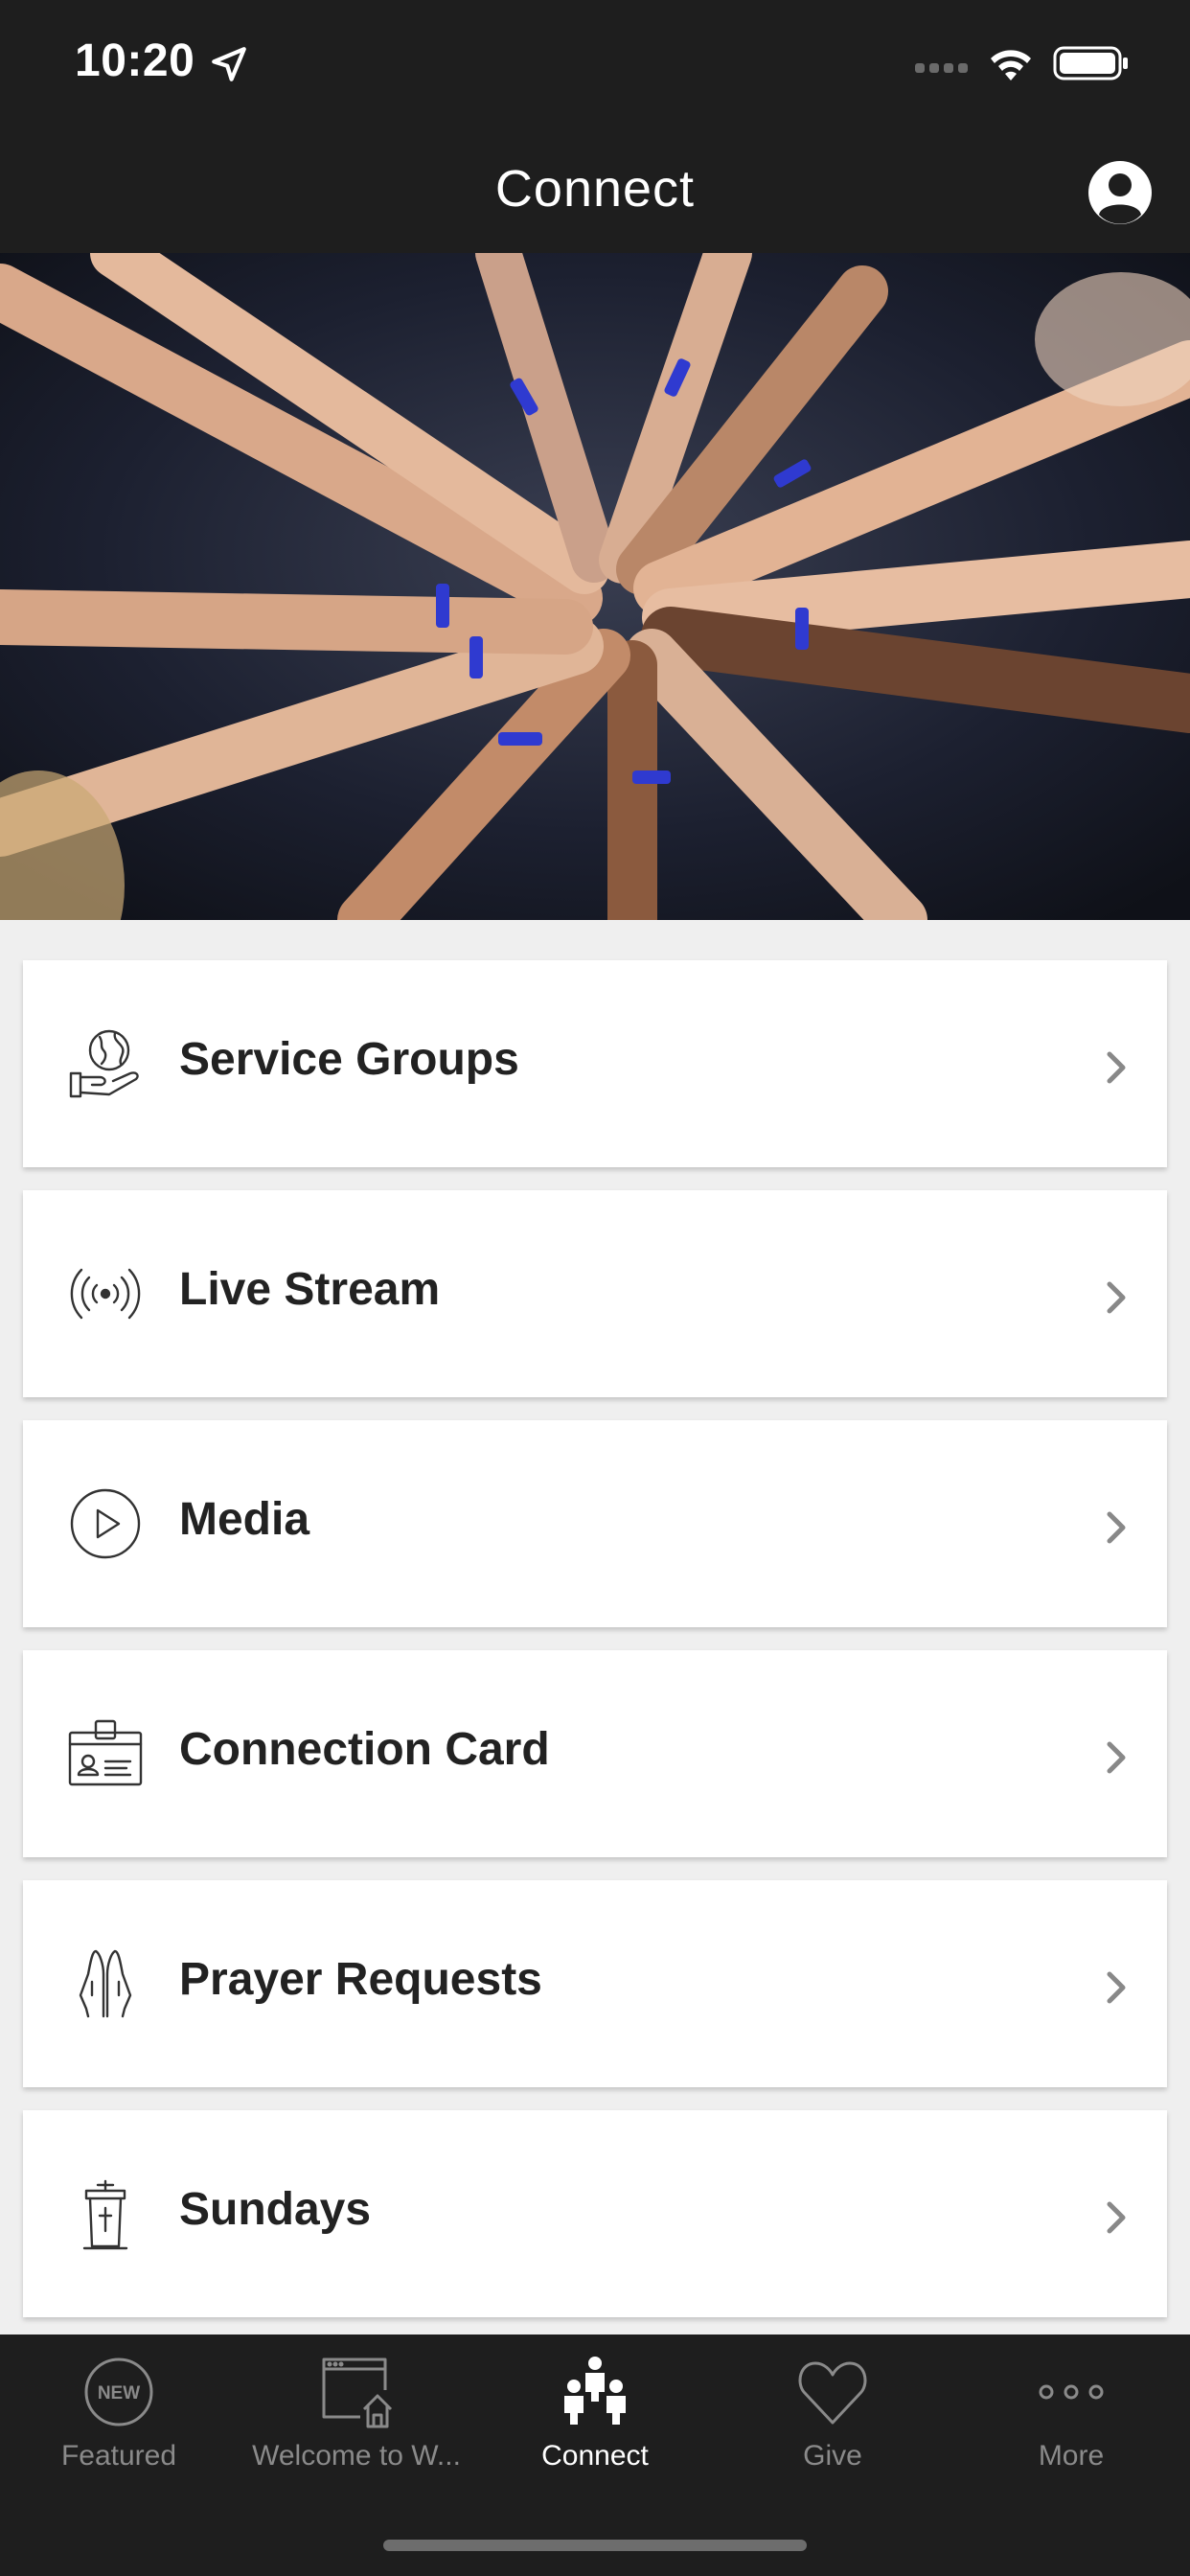  I want to click on pulpit-icon, so click(105, 2213).